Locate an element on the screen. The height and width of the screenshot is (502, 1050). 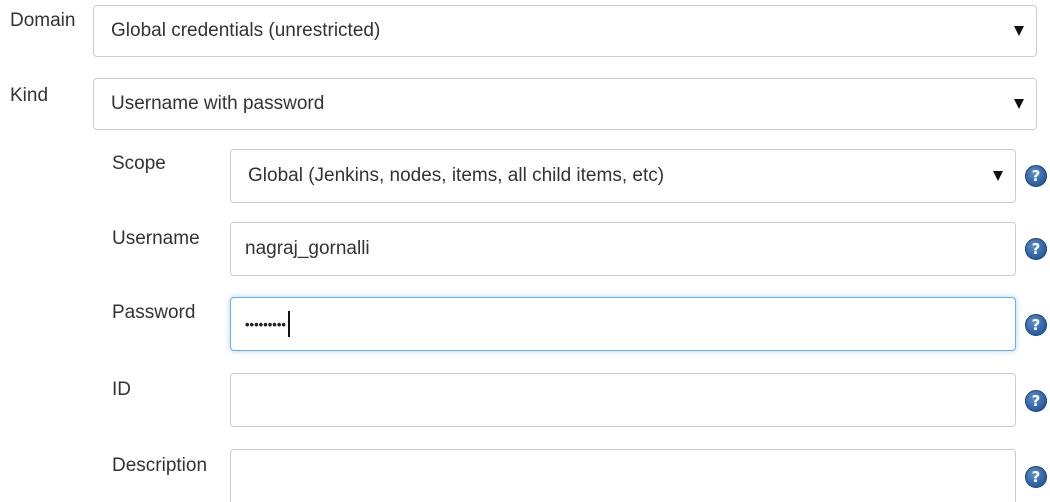
domain-select-value: Global credentials (unrestricted) is located at coordinates (246, 30).